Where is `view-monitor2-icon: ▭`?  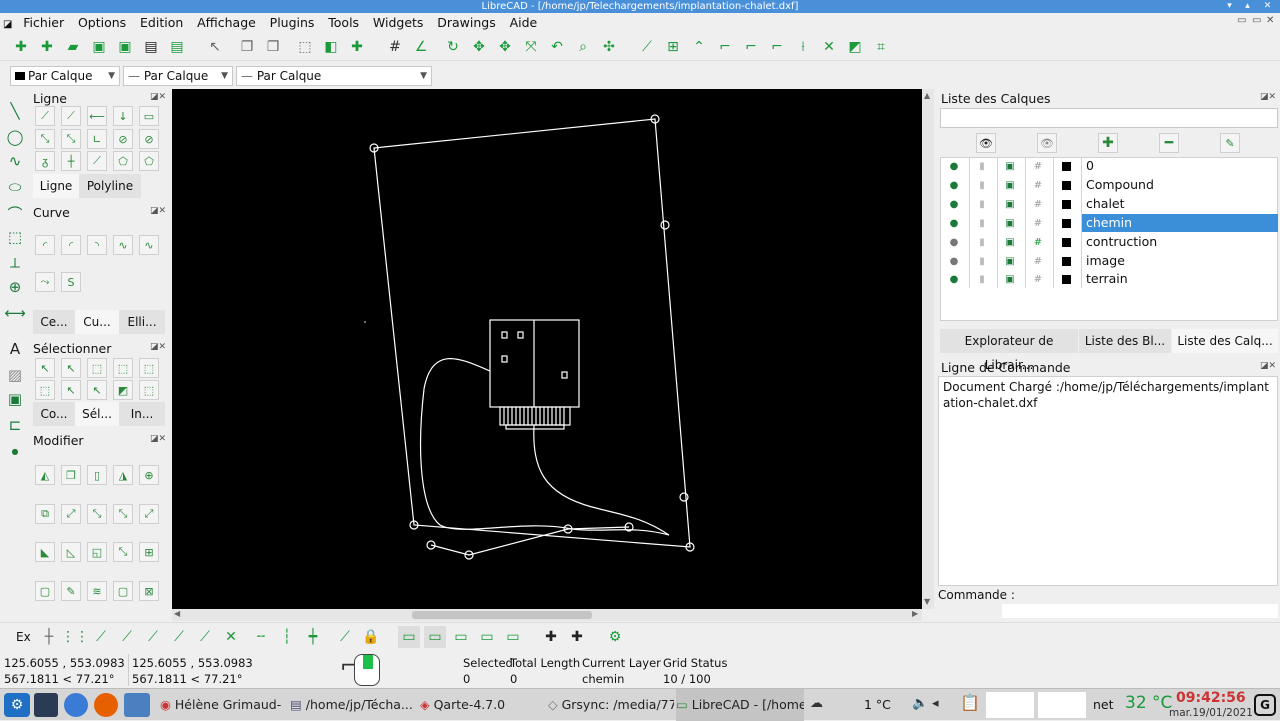
view-monitor2-icon: ▭ is located at coordinates (435, 637).